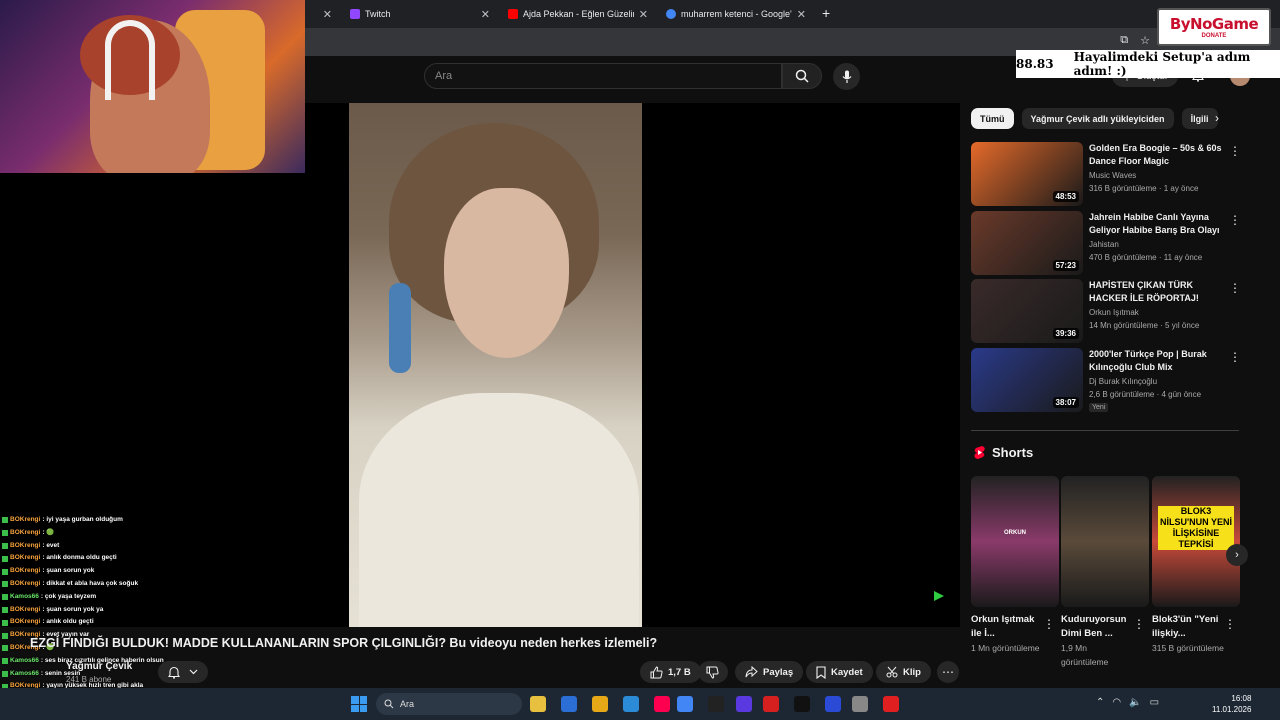  Describe the element at coordinates (89, 679) in the screenshot. I see `subscriber-count: 241 B abone` at that location.